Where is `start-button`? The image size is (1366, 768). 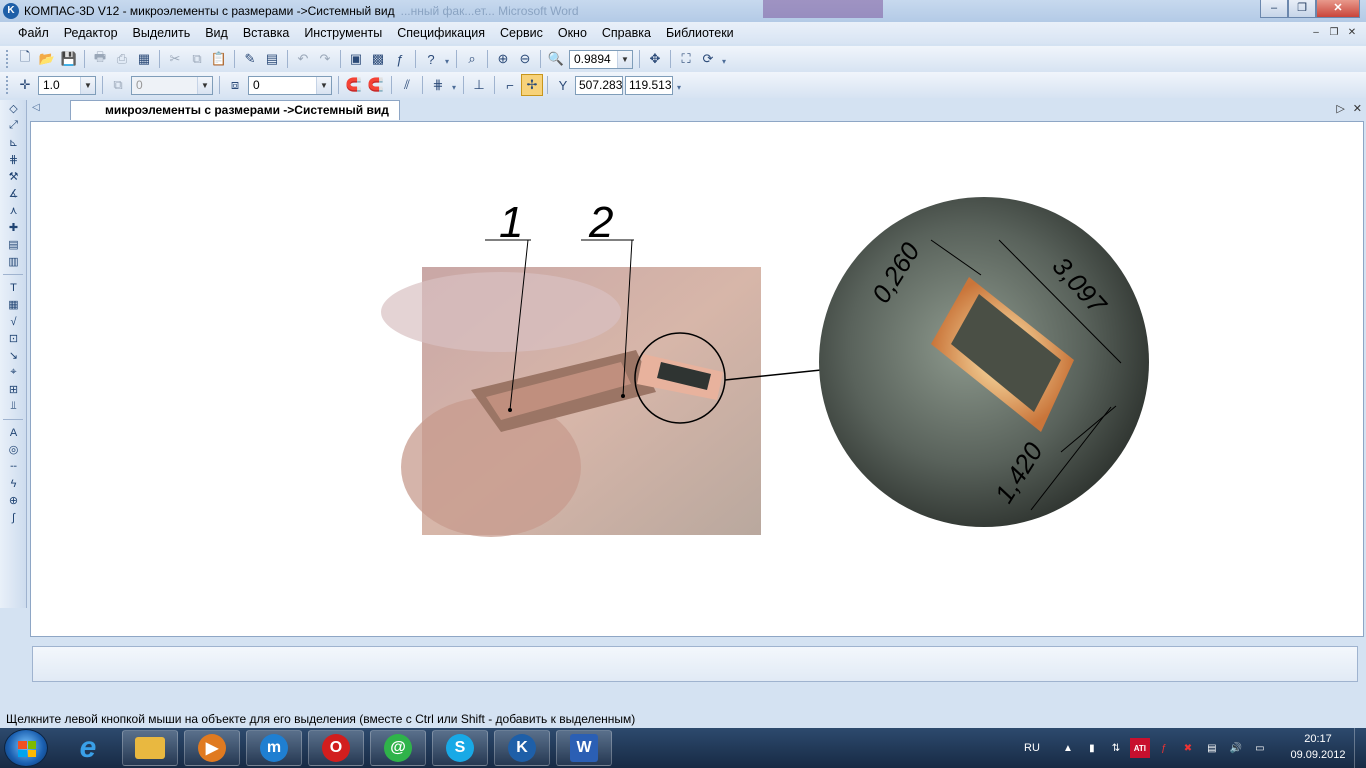
start-button is located at coordinates (26, 748).